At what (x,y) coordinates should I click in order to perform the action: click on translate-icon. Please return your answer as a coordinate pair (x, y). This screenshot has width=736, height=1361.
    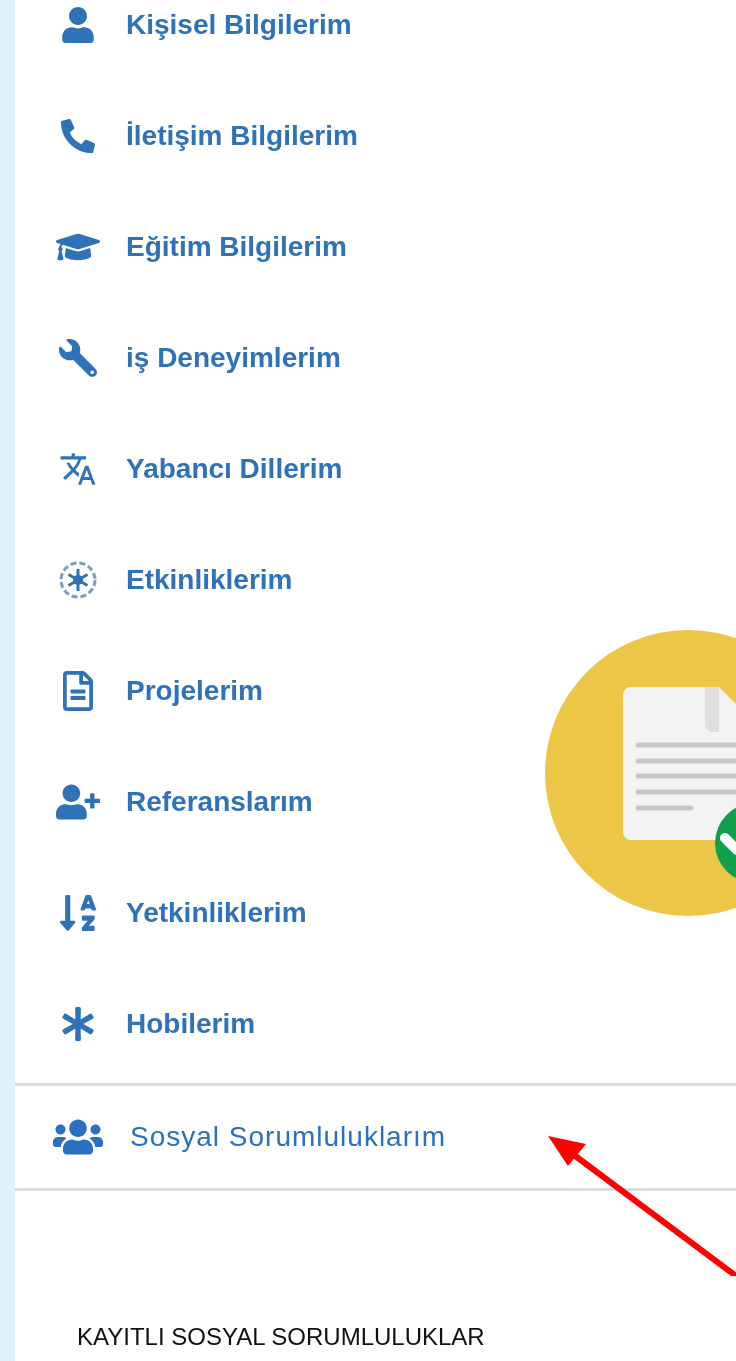
    Looking at the image, I should click on (78, 469).